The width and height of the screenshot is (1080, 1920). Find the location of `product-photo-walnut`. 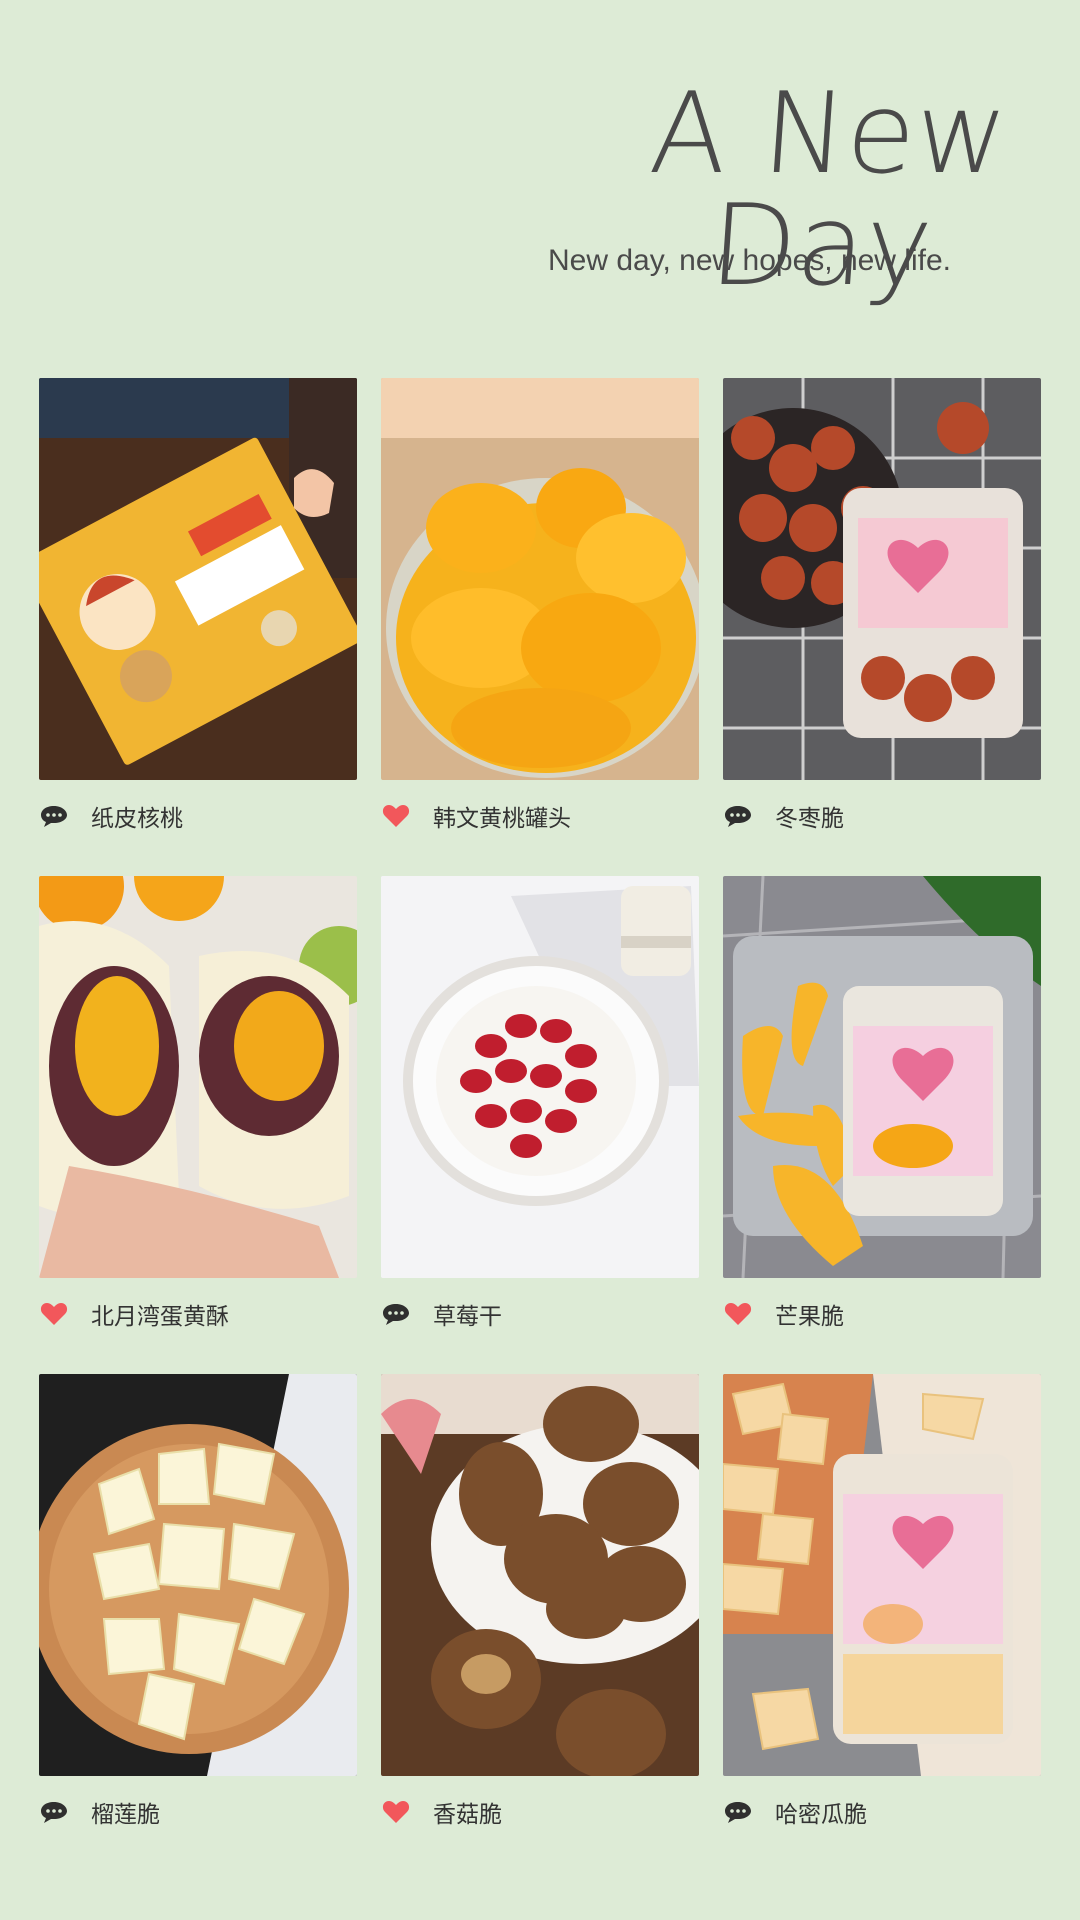

product-photo-walnut is located at coordinates (198, 579).